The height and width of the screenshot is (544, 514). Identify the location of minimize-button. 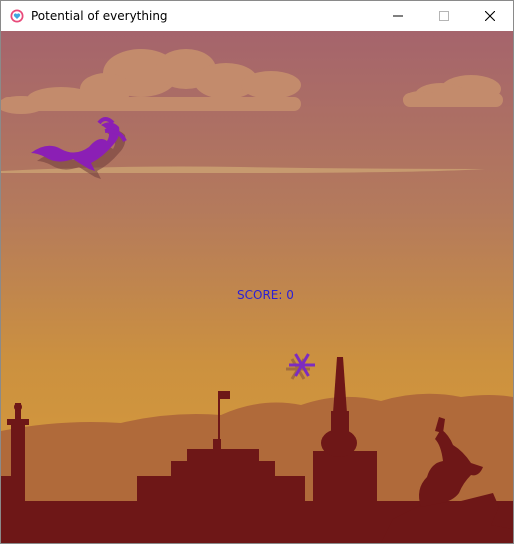
(398, 16).